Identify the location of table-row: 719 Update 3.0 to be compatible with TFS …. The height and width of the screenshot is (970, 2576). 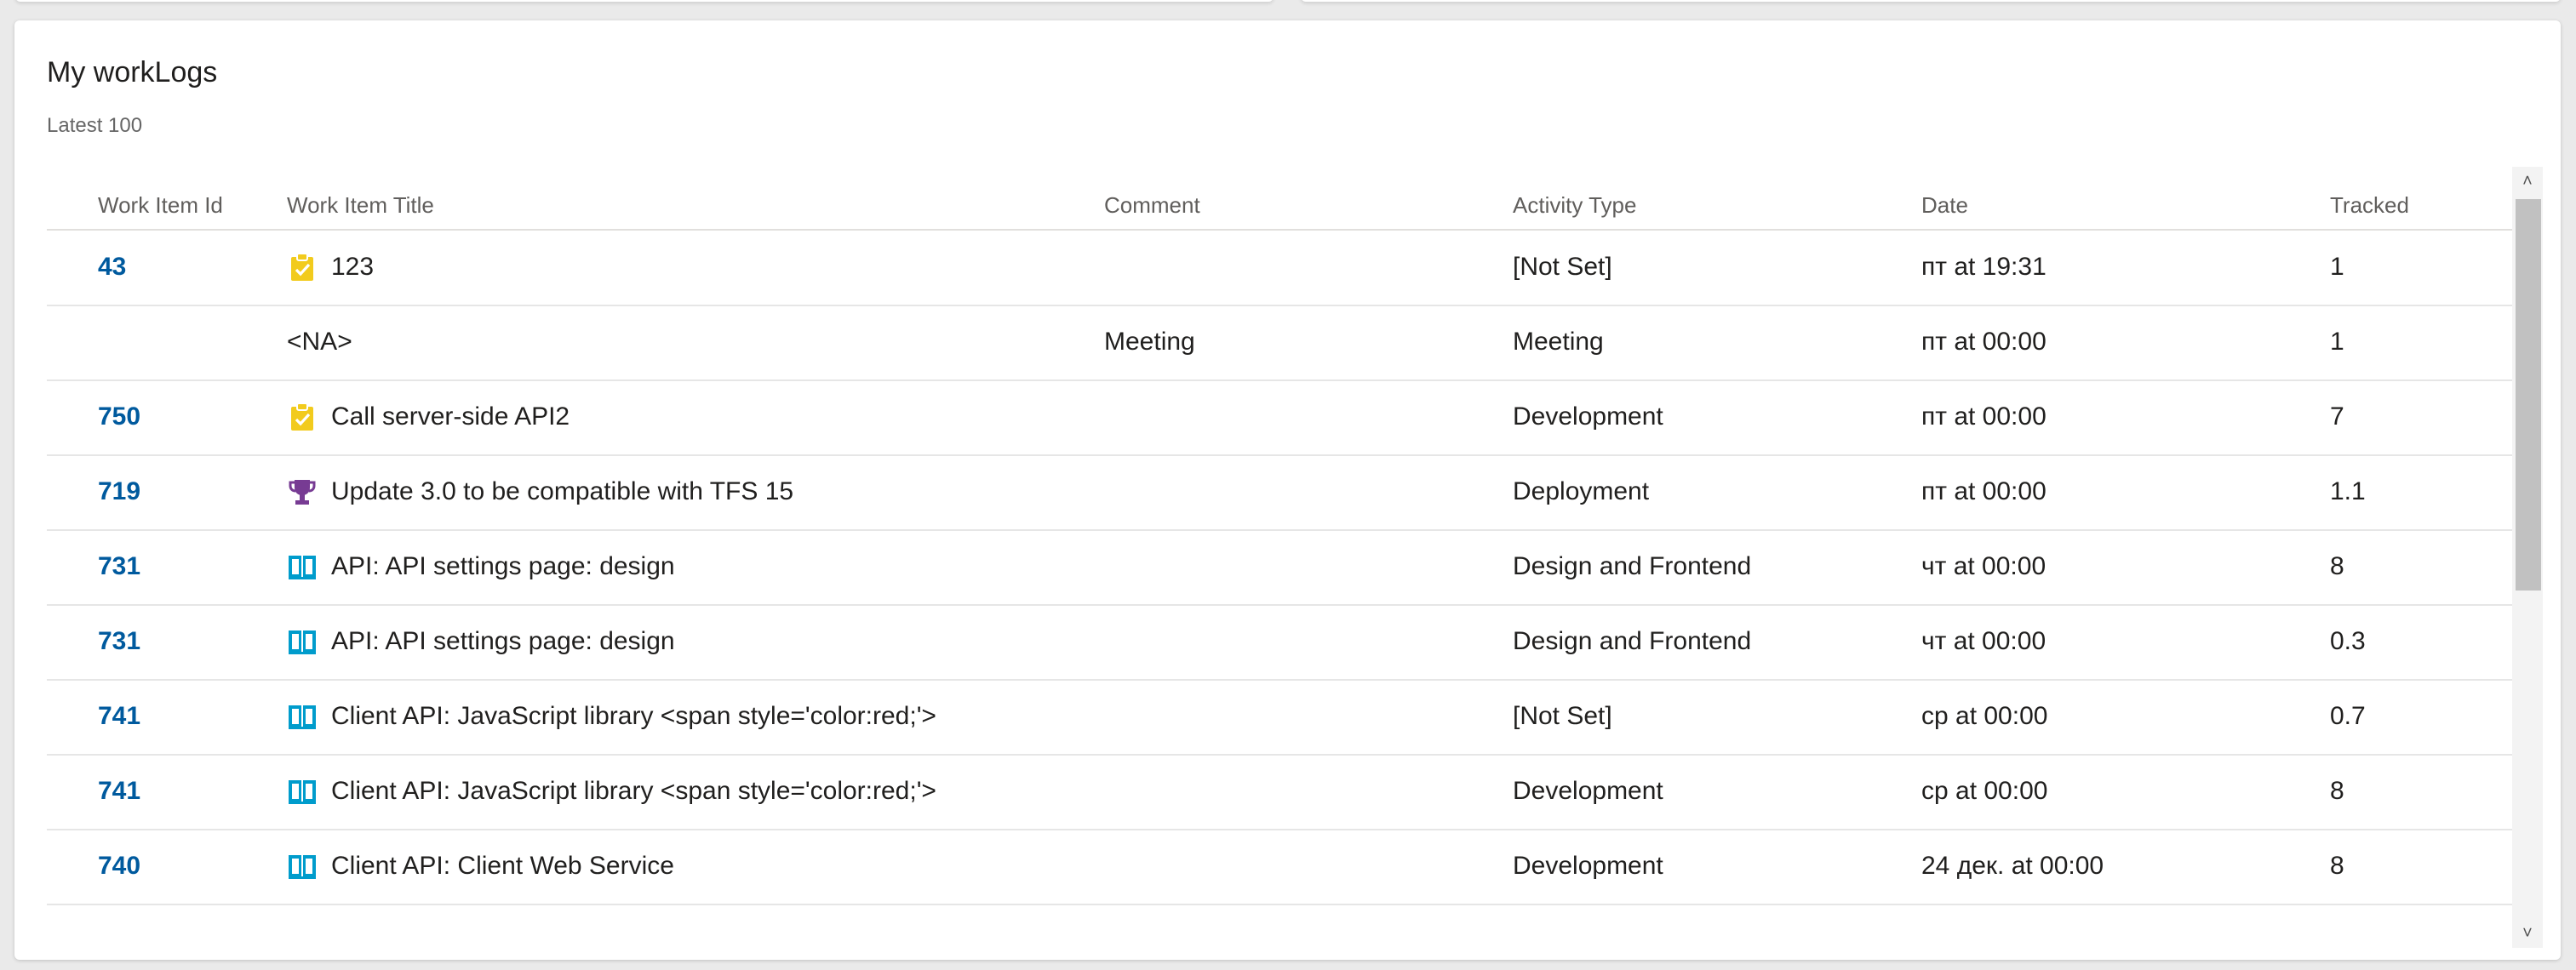
(1279, 493).